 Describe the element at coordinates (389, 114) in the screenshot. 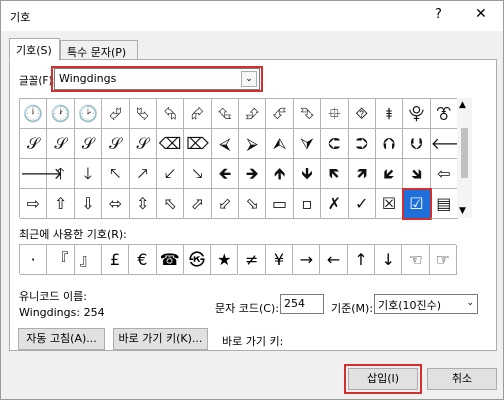

I see `symbol-cell: ⯒` at that location.